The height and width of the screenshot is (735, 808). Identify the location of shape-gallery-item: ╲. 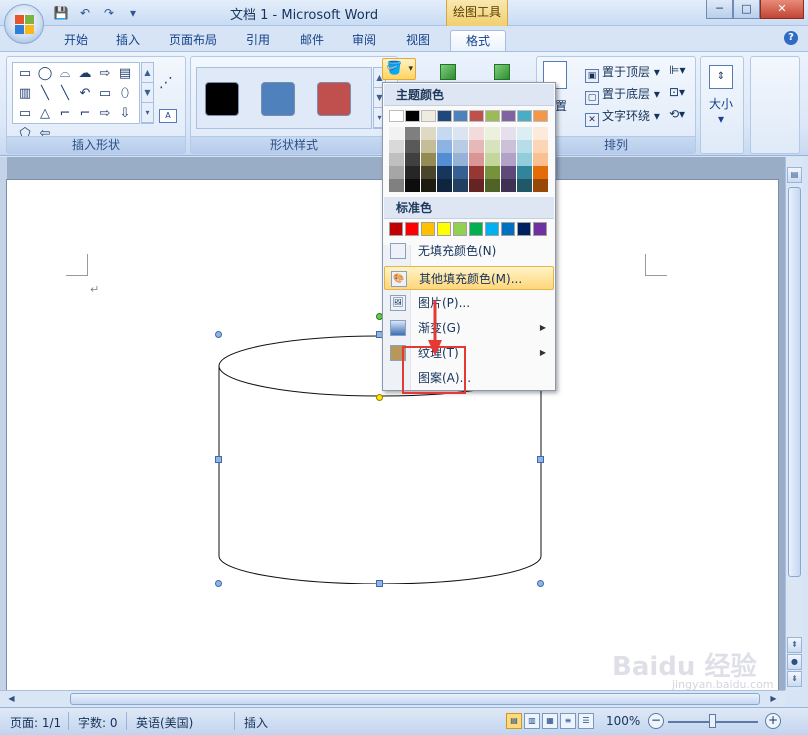
(65, 94).